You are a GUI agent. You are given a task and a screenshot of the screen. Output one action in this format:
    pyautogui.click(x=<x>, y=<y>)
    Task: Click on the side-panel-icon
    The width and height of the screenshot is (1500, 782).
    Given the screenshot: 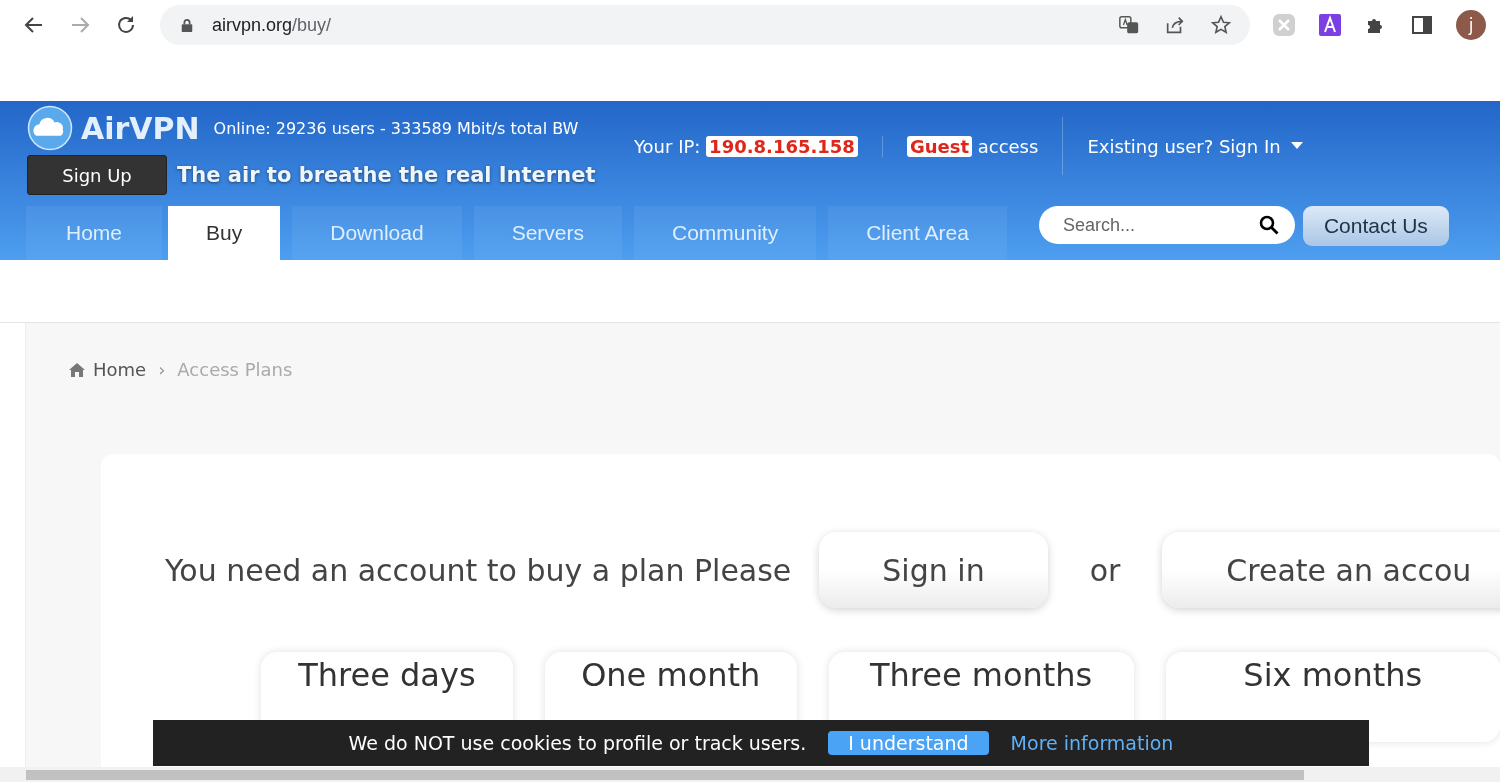 What is the action you would take?
    pyautogui.click(x=1422, y=25)
    